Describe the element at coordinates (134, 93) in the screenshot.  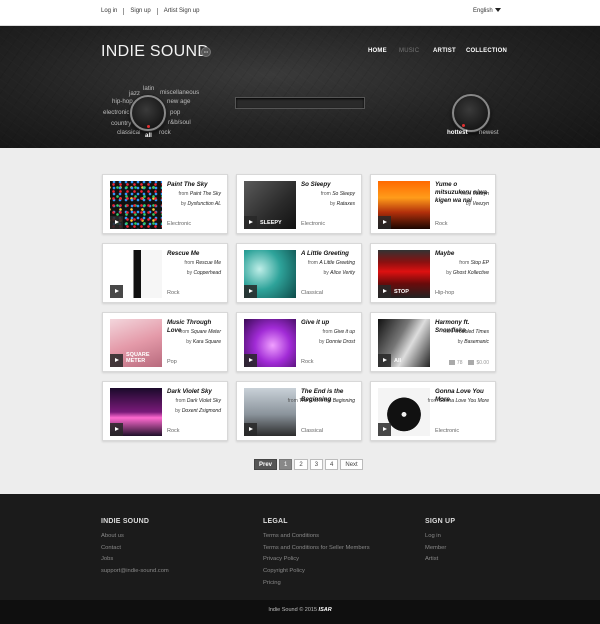
I see `genre-jazz: jazz` at that location.